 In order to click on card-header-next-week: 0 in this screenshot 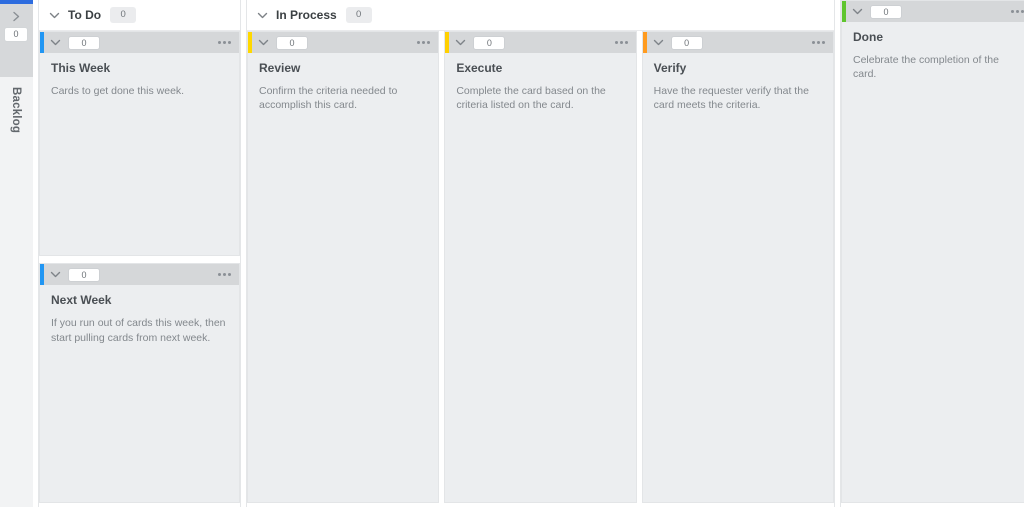, I will do `click(139, 275)`.